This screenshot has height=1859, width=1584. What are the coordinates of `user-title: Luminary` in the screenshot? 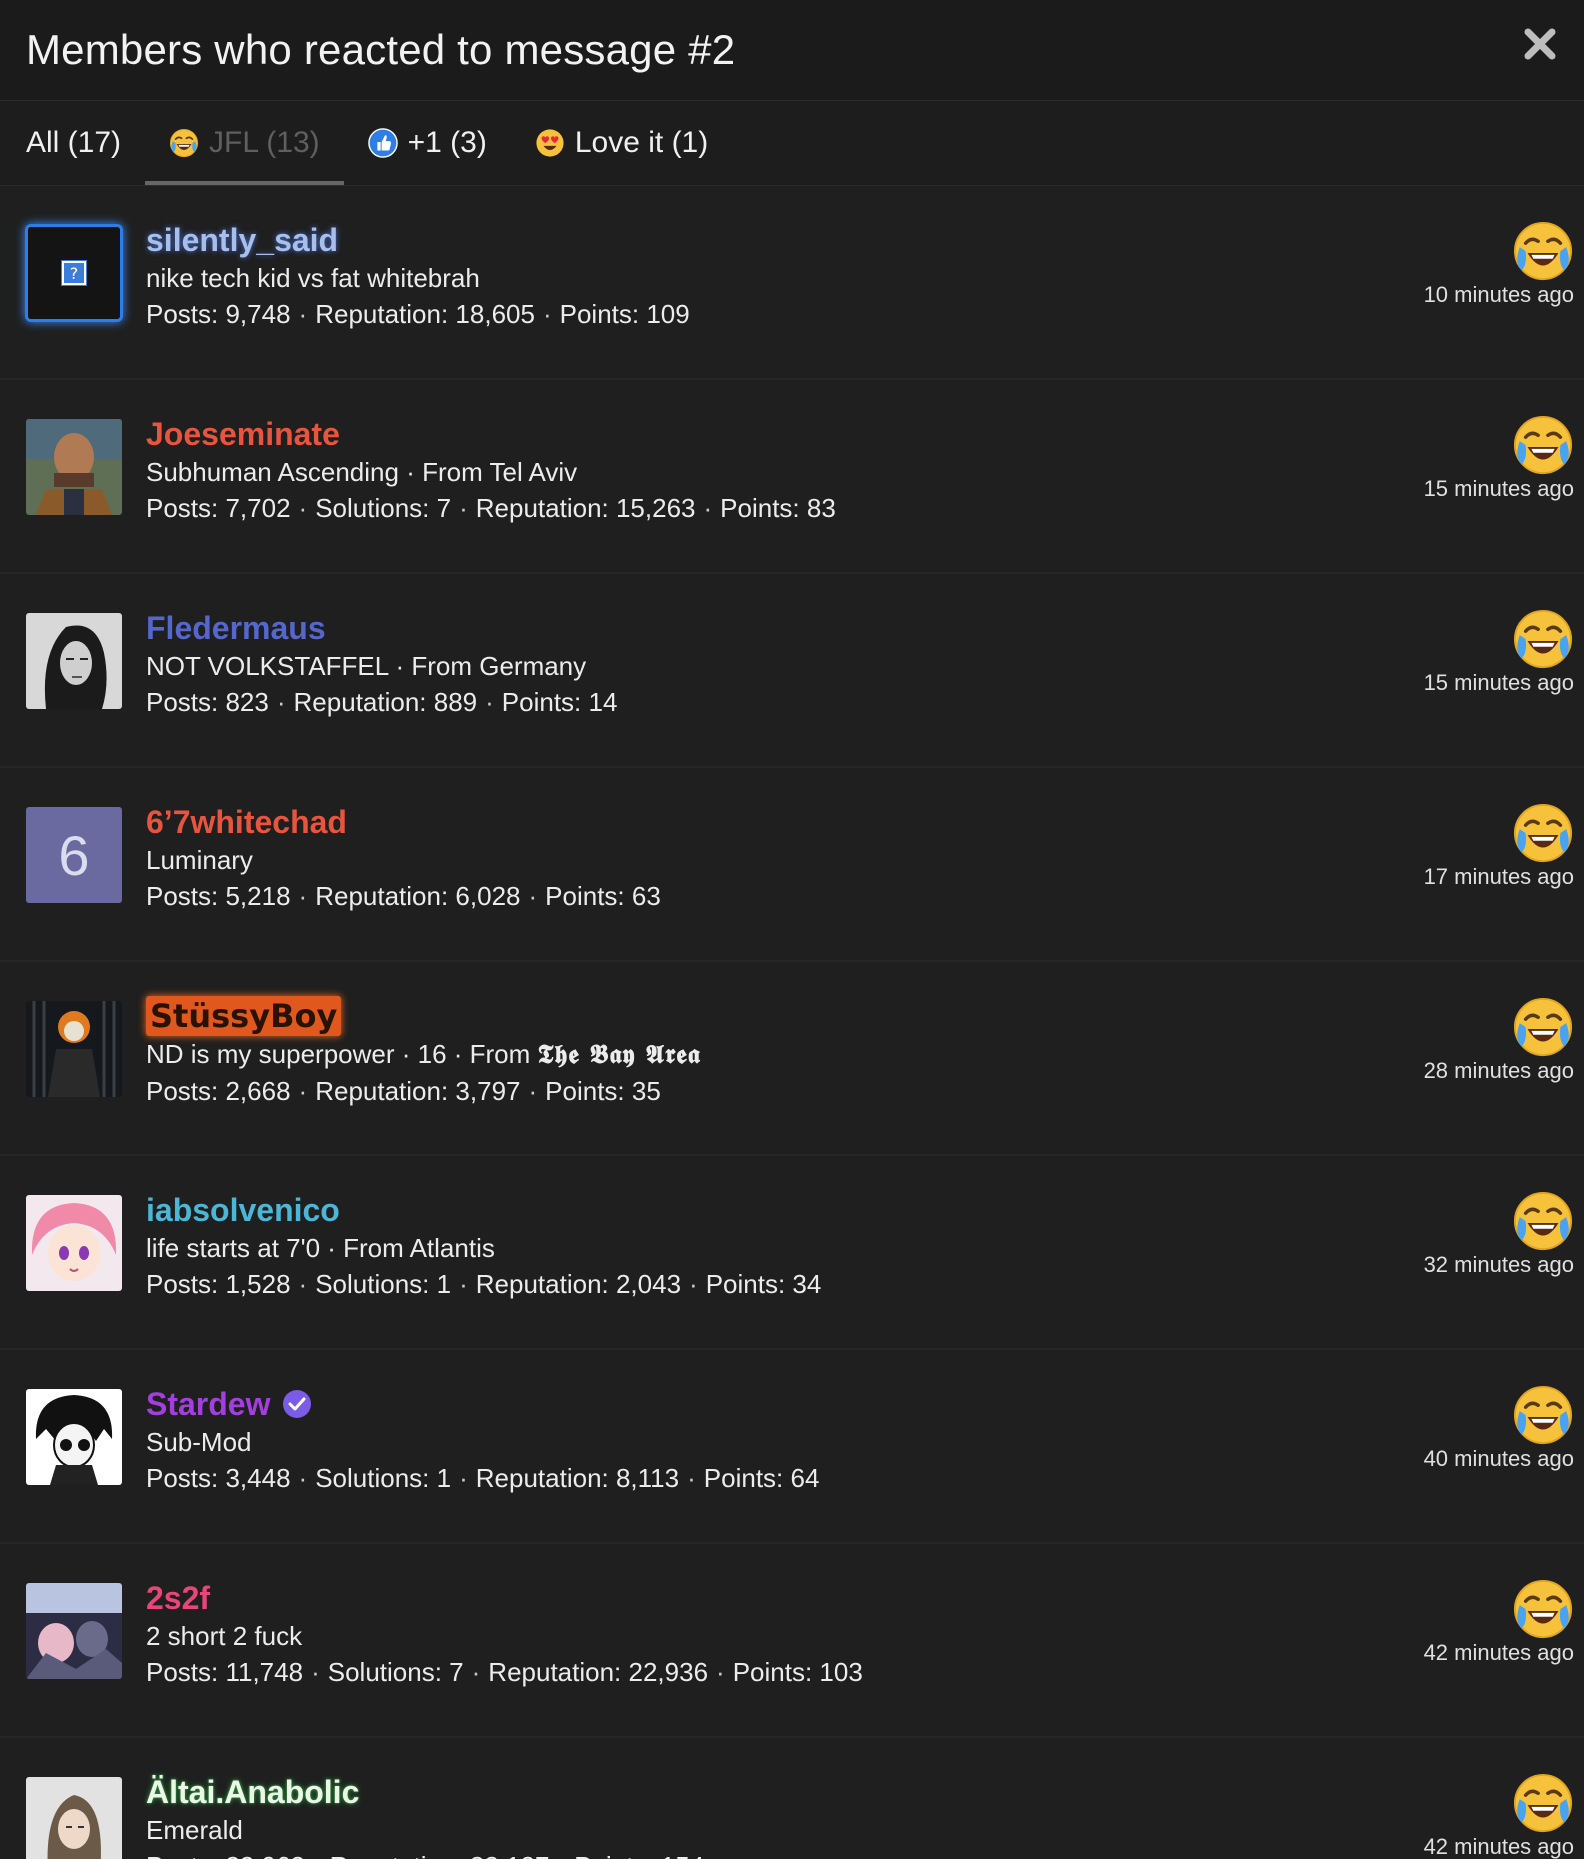 It's located at (199, 860).